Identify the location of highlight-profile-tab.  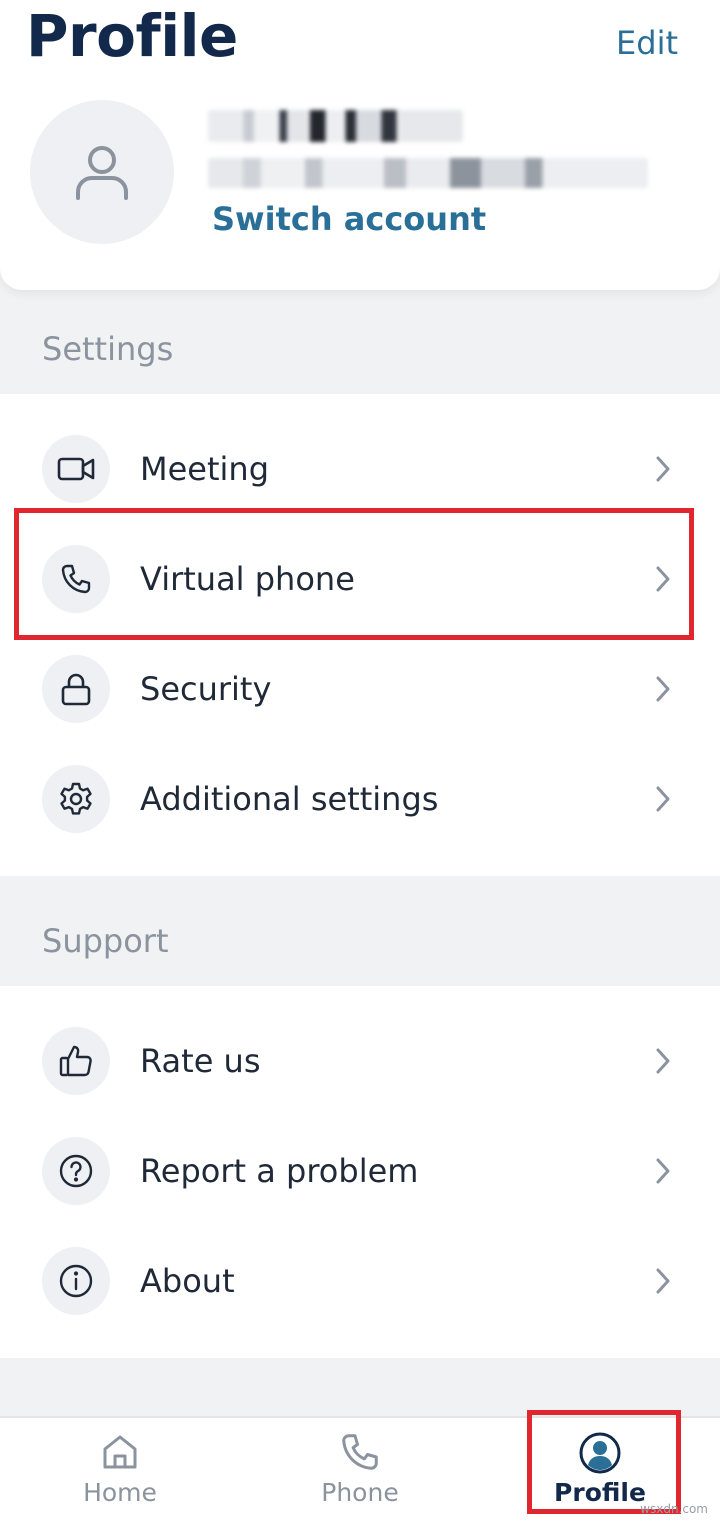
(604, 1462).